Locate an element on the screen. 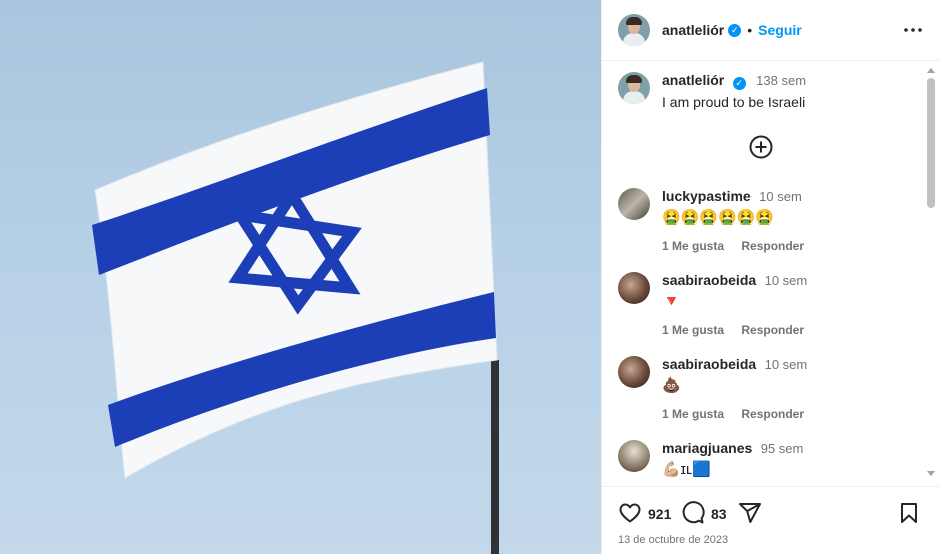 The height and width of the screenshot is (554, 940). heart-icon is located at coordinates (630, 513).